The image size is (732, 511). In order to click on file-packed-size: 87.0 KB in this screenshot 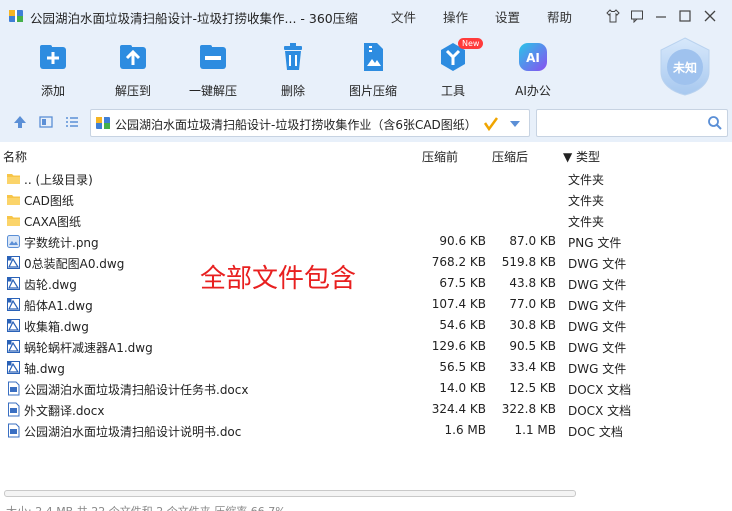, I will do `click(532, 241)`.